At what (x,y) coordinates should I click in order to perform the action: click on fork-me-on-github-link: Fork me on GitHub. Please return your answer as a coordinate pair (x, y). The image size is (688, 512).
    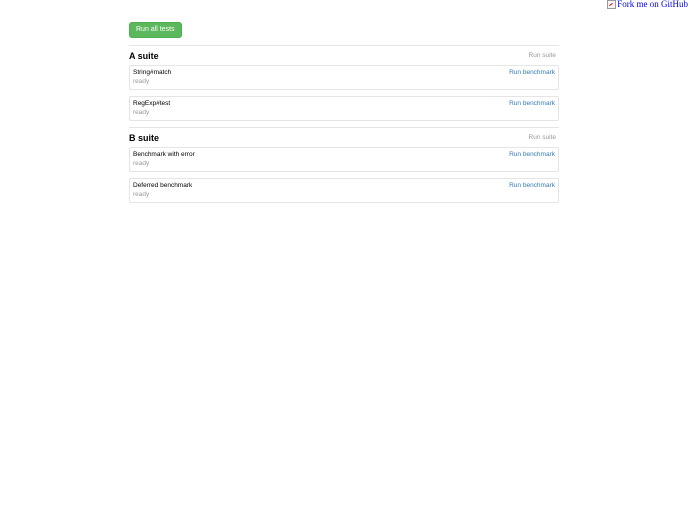
    Looking at the image, I should click on (647, 4).